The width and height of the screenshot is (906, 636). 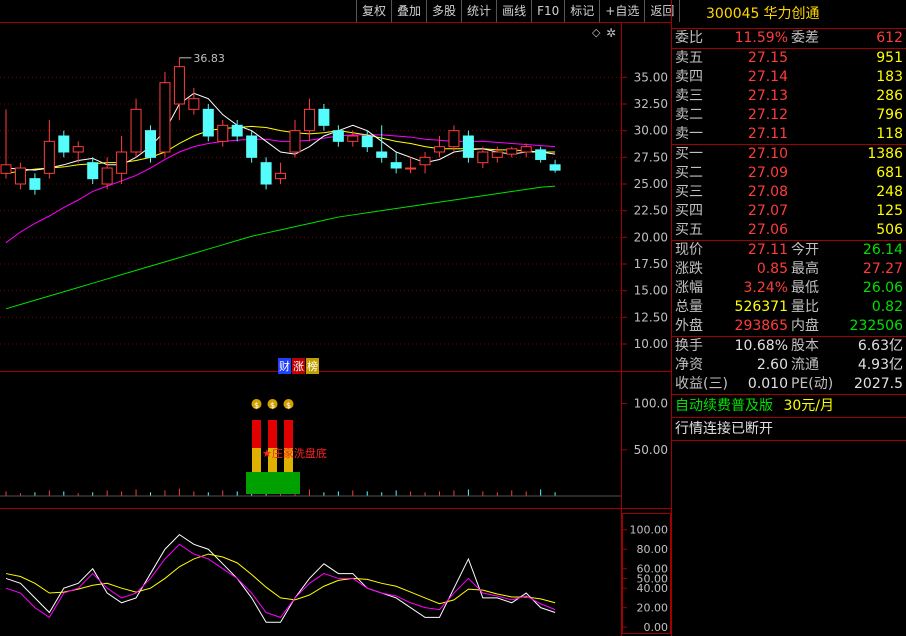 What do you see at coordinates (882, 269) in the screenshot?
I see `stat-value: 27.27` at bounding box center [882, 269].